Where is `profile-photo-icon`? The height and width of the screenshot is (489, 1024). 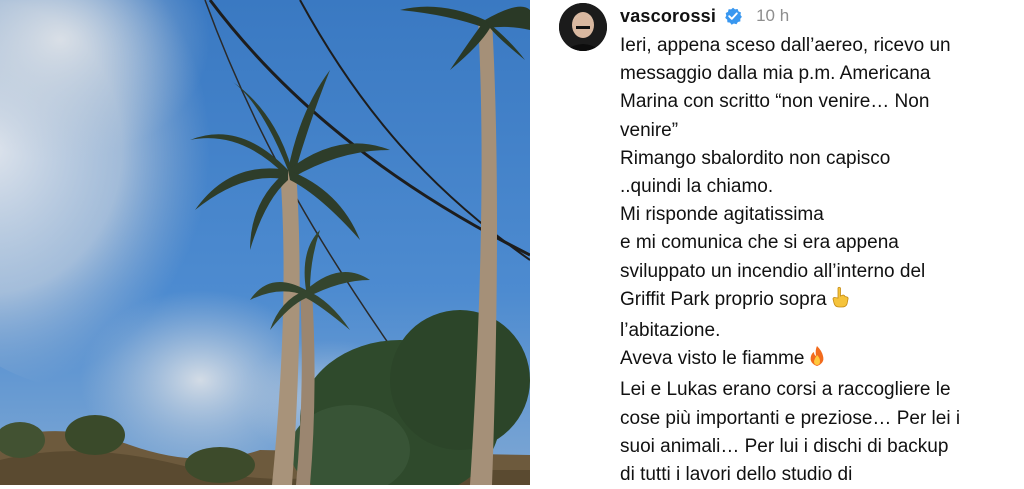 profile-photo-icon is located at coordinates (583, 27).